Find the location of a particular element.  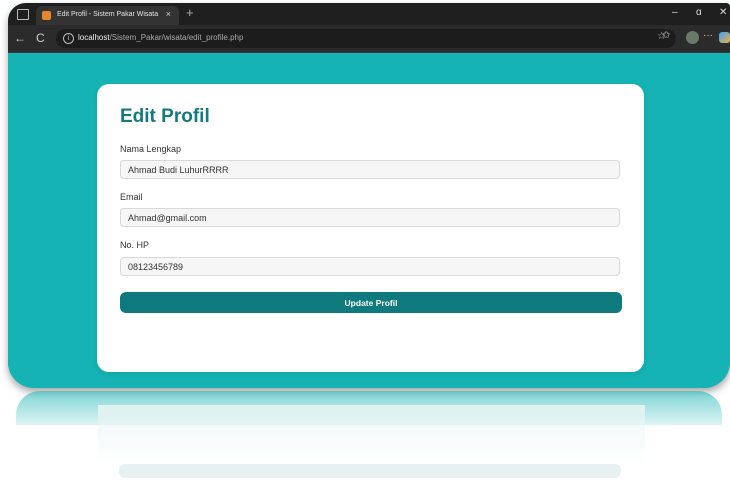

new-tab-icon: + is located at coordinates (190, 12).